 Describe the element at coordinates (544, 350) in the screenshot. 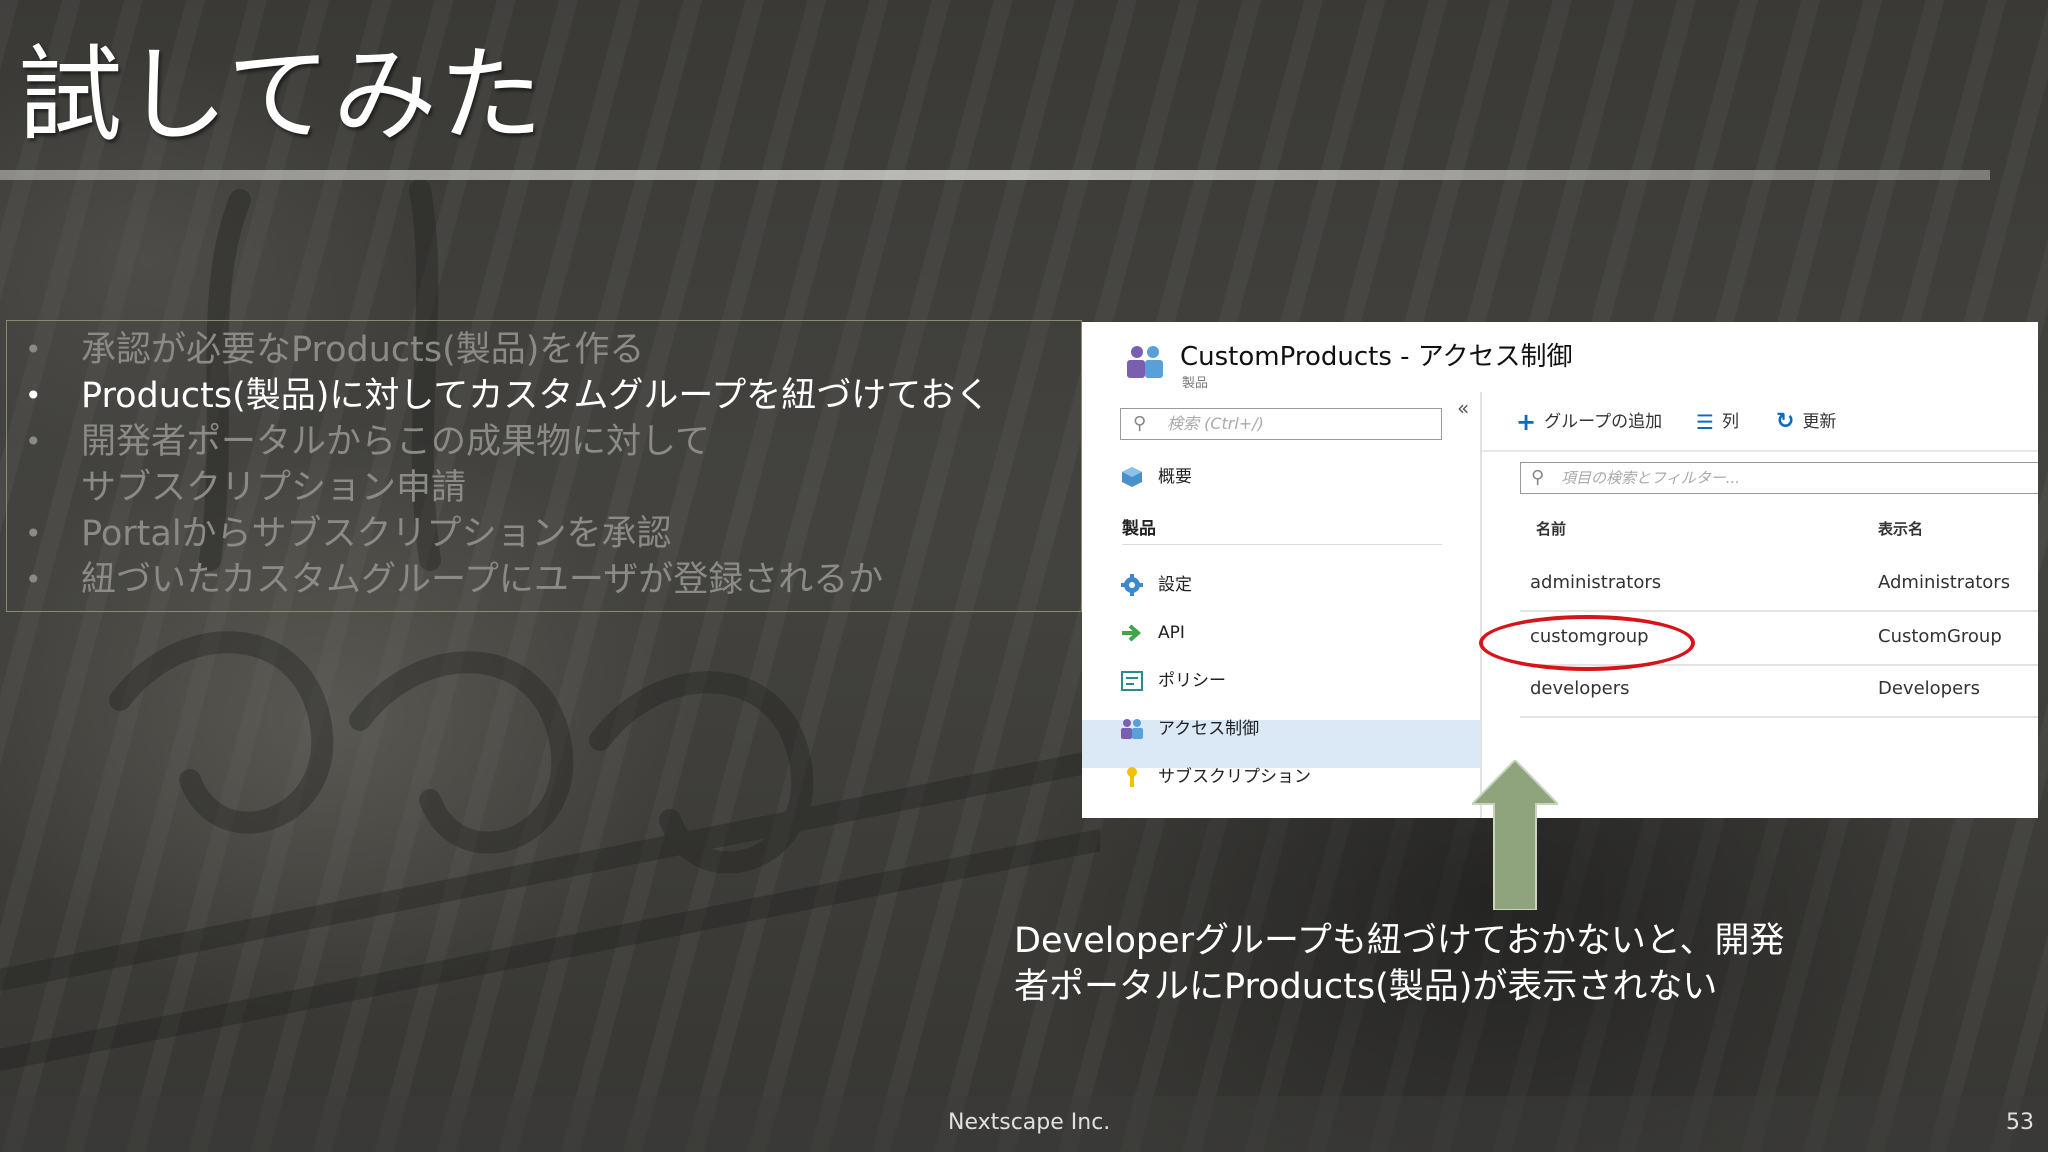

I see `bullet-item: 承認が必要なProducts(製品)を作る` at that location.